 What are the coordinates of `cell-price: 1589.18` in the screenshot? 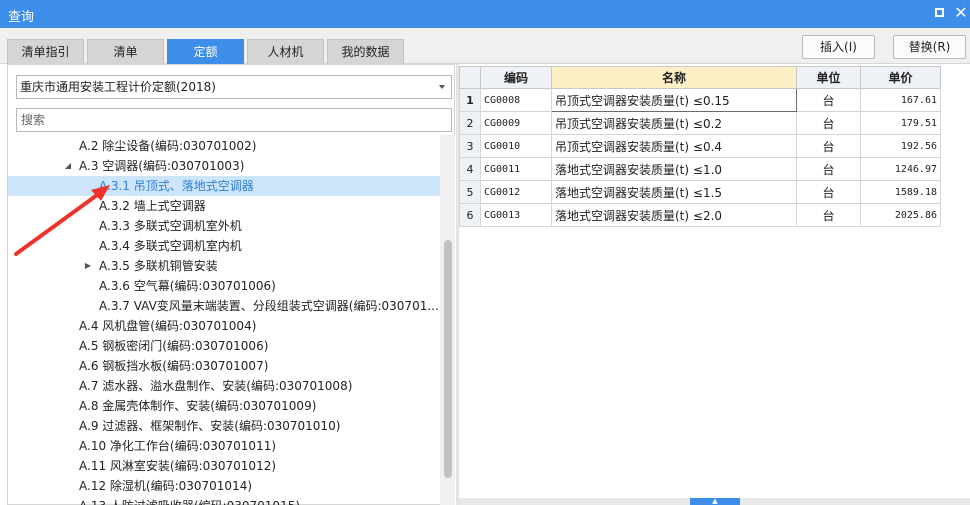 It's located at (900, 192).